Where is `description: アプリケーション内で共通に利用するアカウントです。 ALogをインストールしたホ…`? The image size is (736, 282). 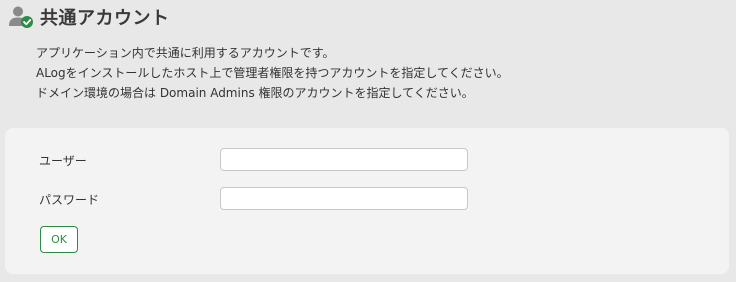 description: アプリケーション内で共通に利用するアカウントです。 ALogをインストールしたホ… is located at coordinates (272, 73).